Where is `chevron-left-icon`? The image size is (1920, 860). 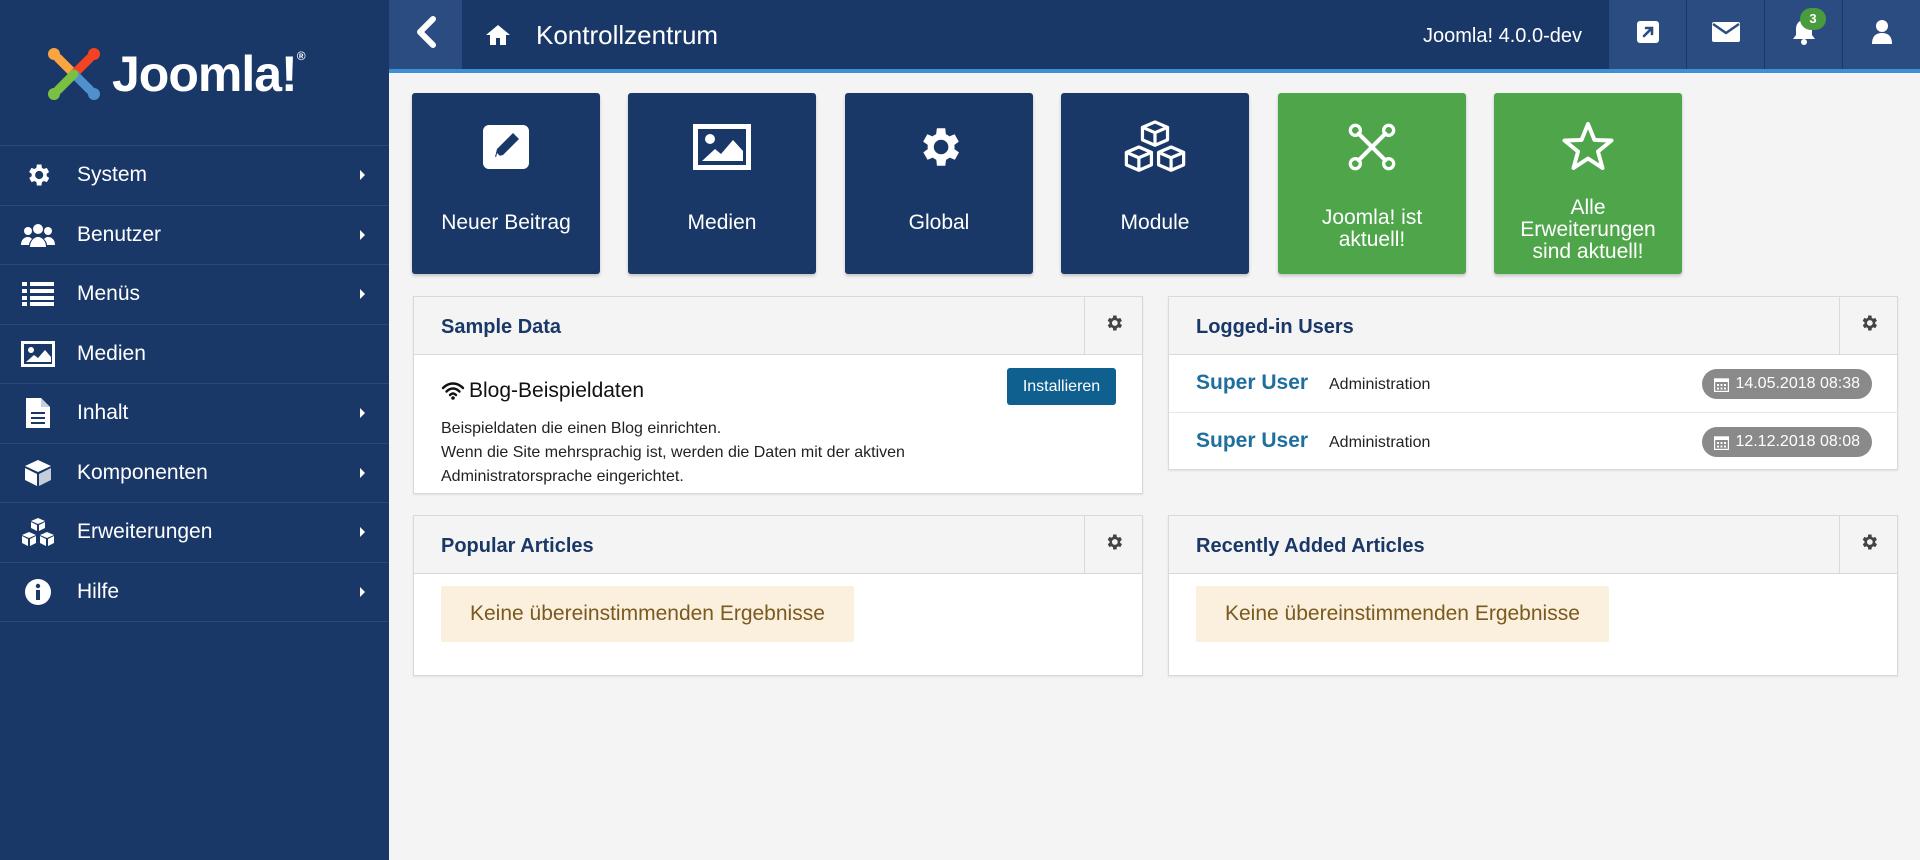
chevron-left-icon is located at coordinates (426, 34).